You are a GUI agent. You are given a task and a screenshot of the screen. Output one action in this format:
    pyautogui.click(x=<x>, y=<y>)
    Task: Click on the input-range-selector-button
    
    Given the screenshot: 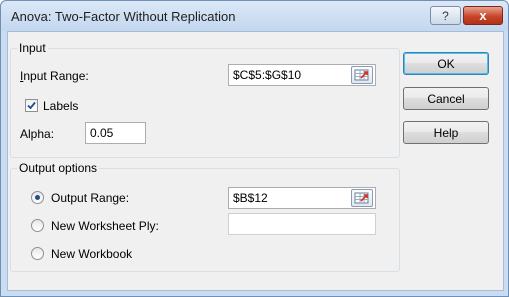 What is the action you would take?
    pyautogui.click(x=362, y=75)
    